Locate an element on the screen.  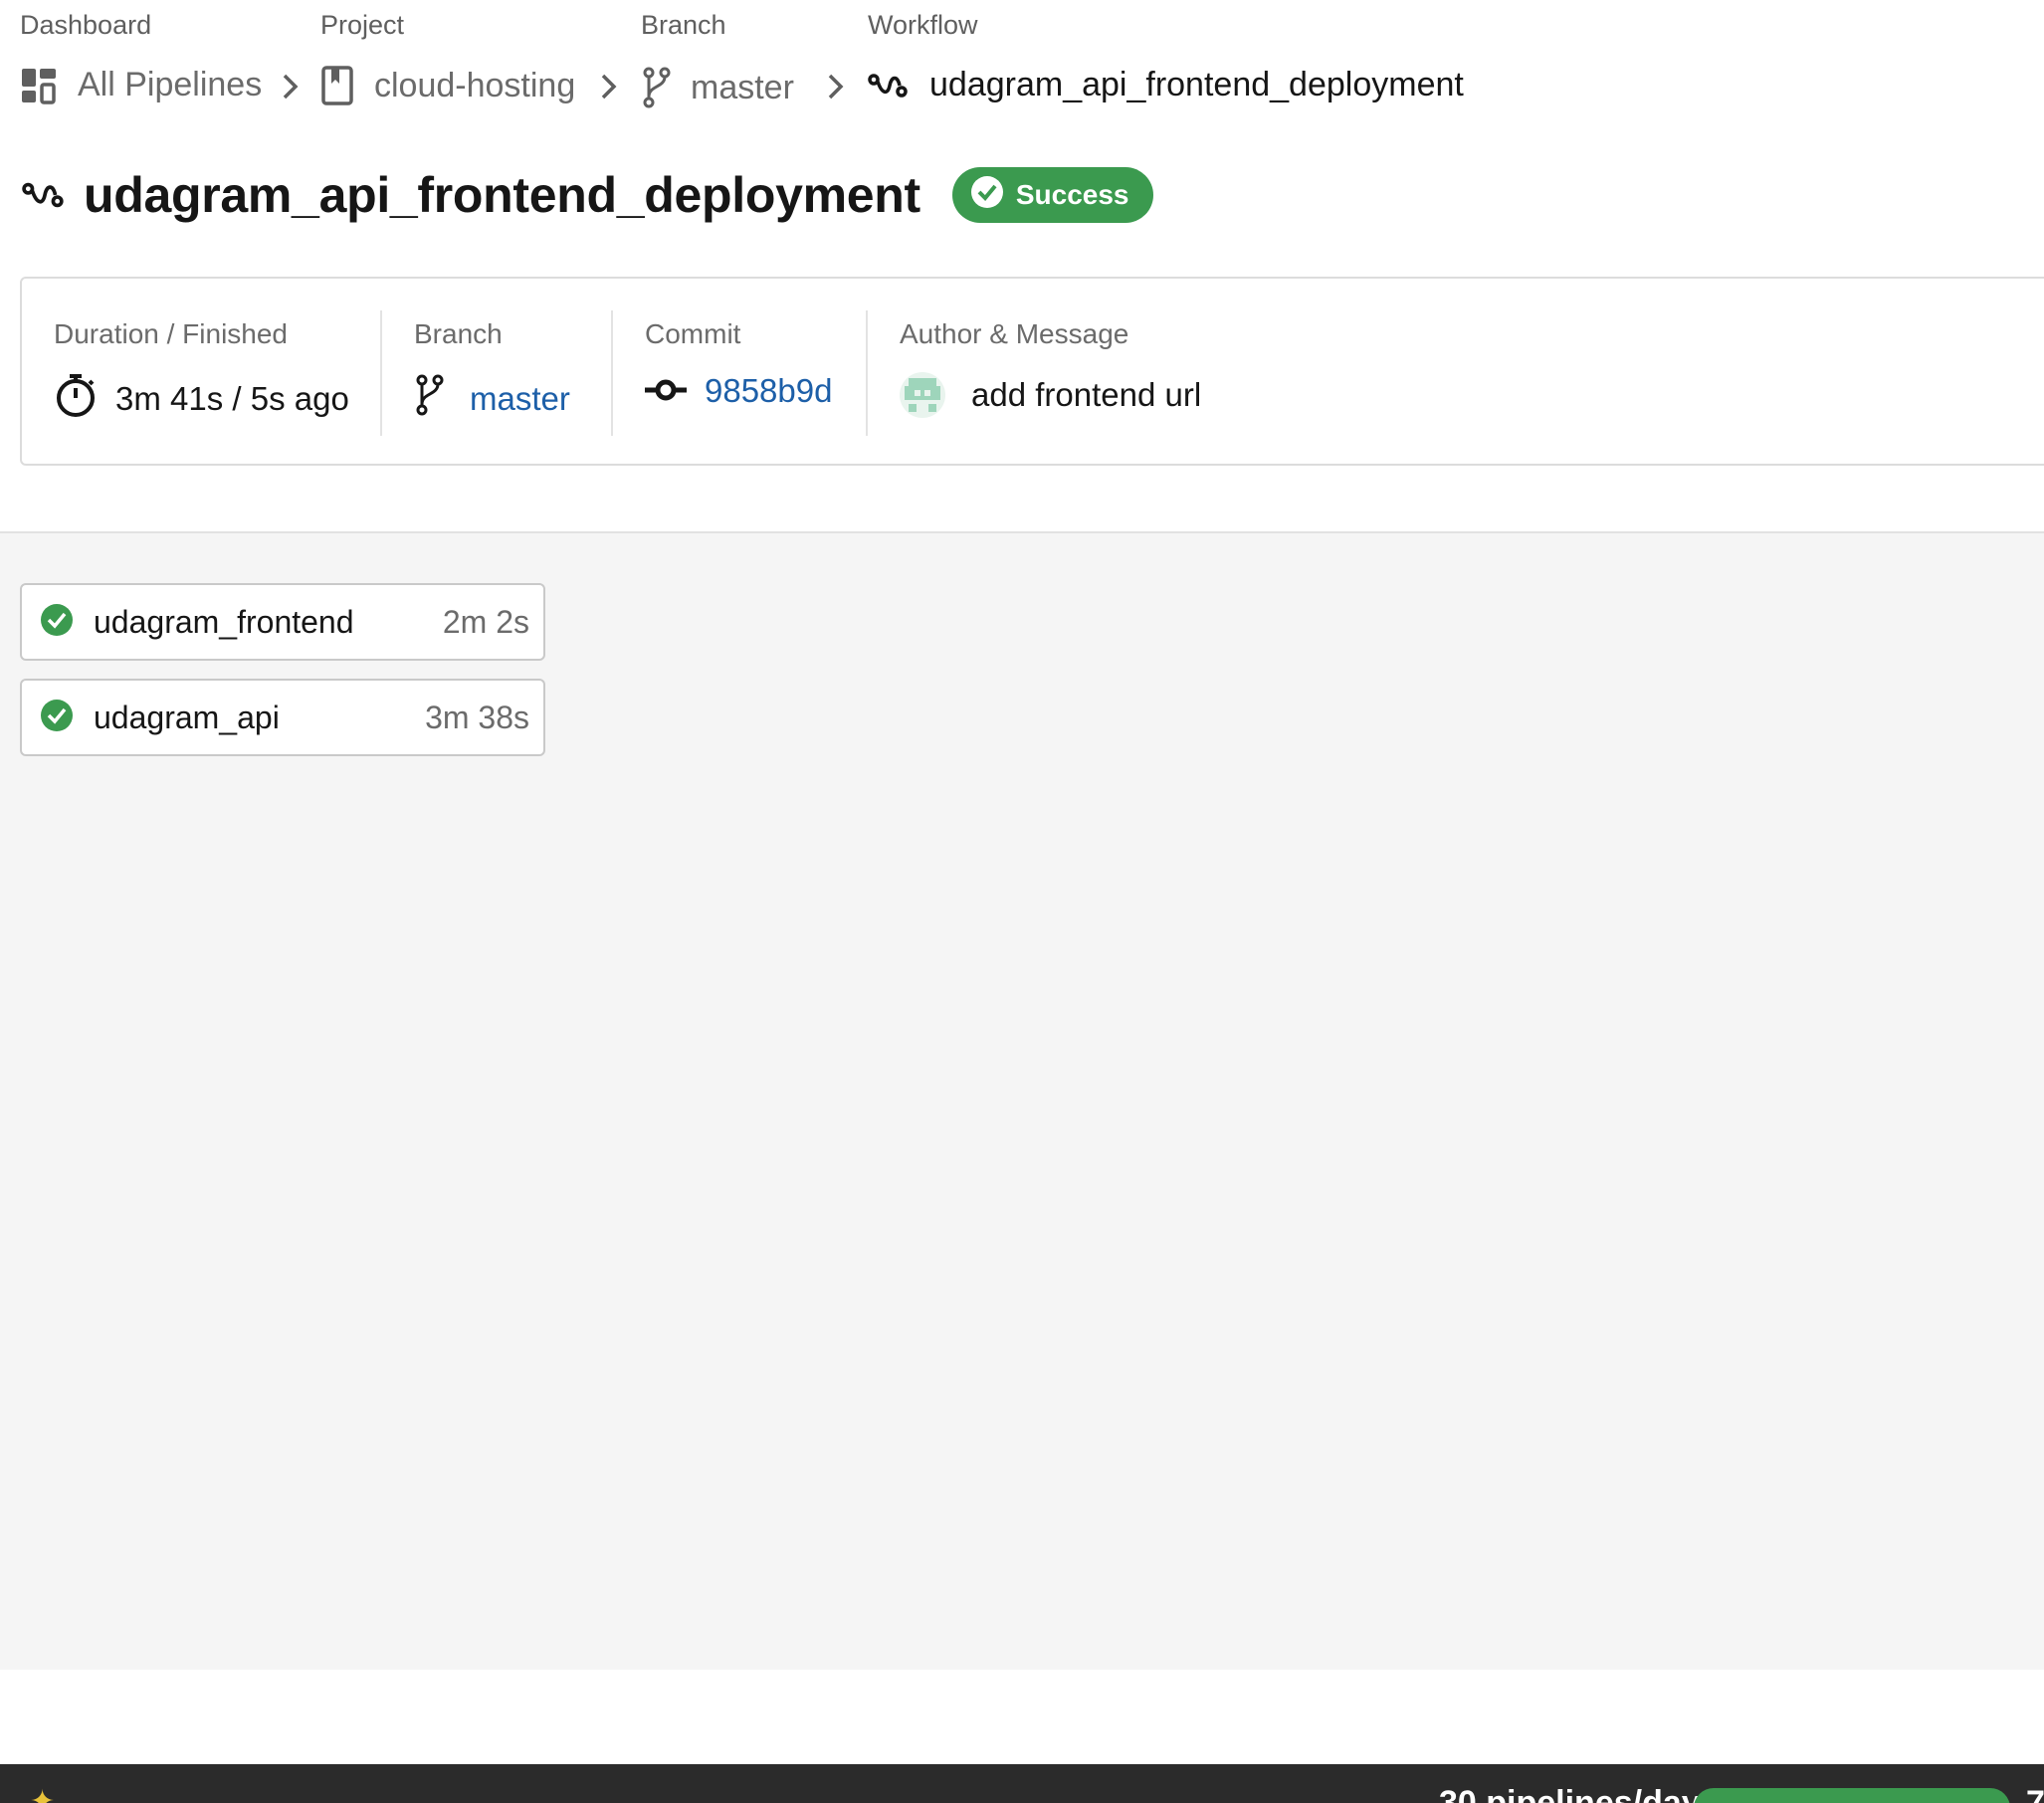
dashboard-icon is located at coordinates (39, 85).